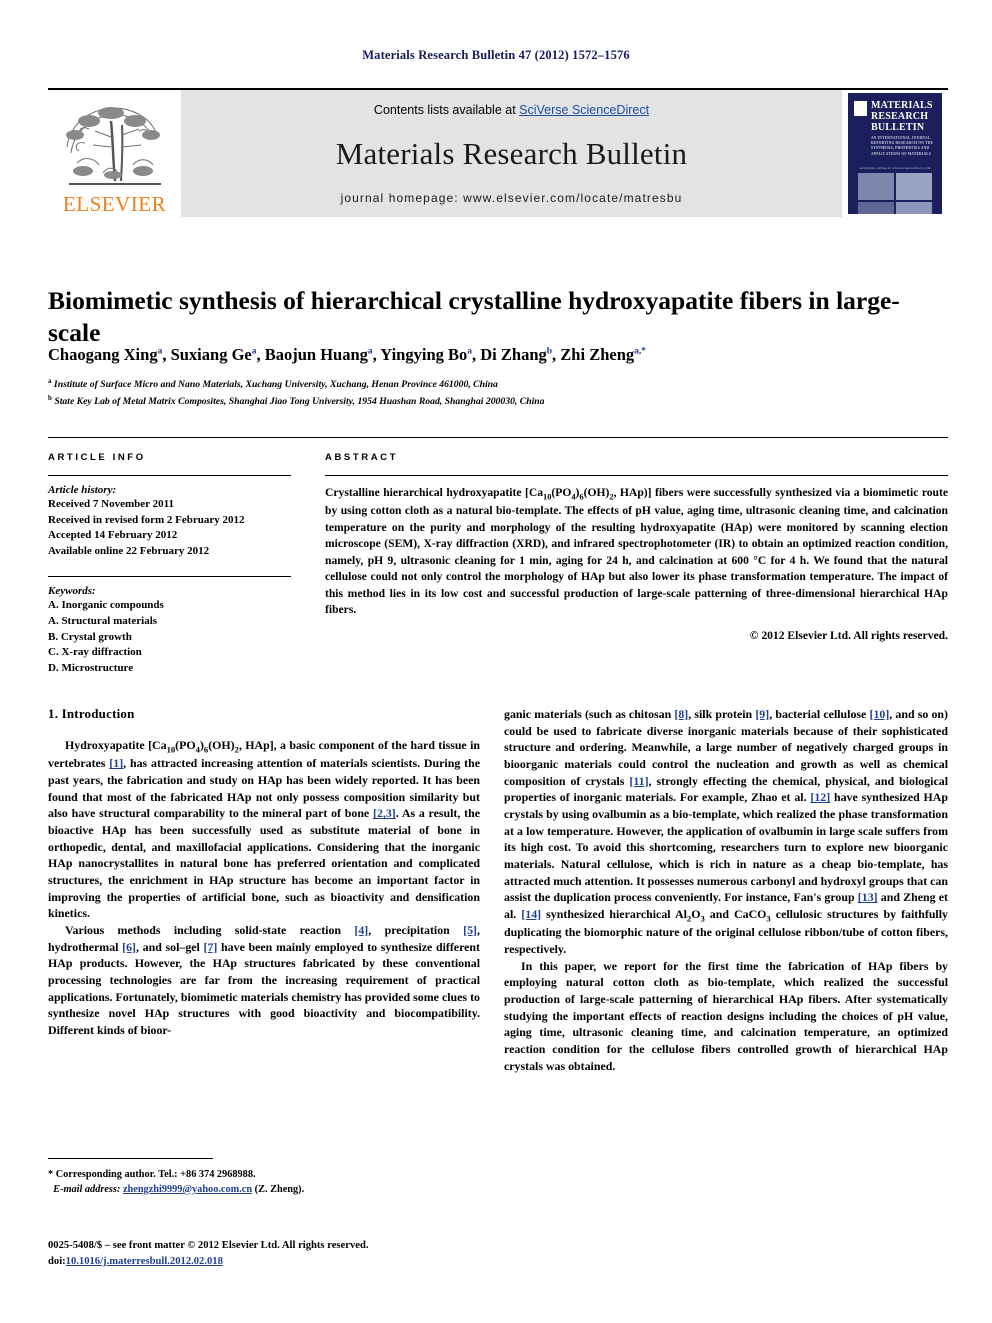 The height and width of the screenshot is (1323, 992). What do you see at coordinates (636, 475) in the screenshot?
I see `abstract-rule` at bounding box center [636, 475].